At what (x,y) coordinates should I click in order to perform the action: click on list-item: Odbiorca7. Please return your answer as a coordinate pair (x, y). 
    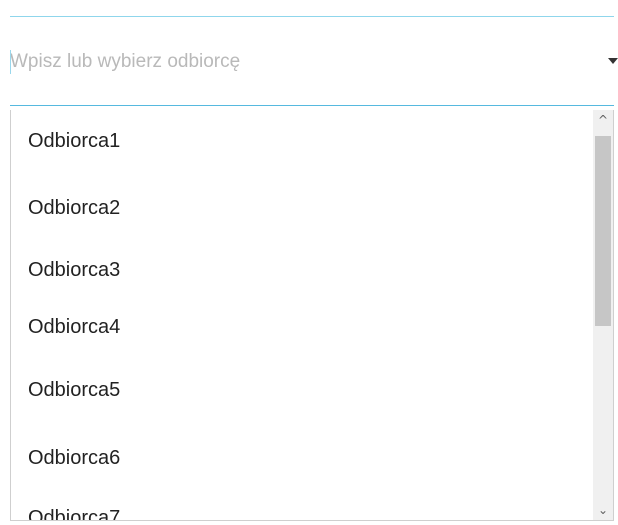
    Looking at the image, I should click on (74, 513).